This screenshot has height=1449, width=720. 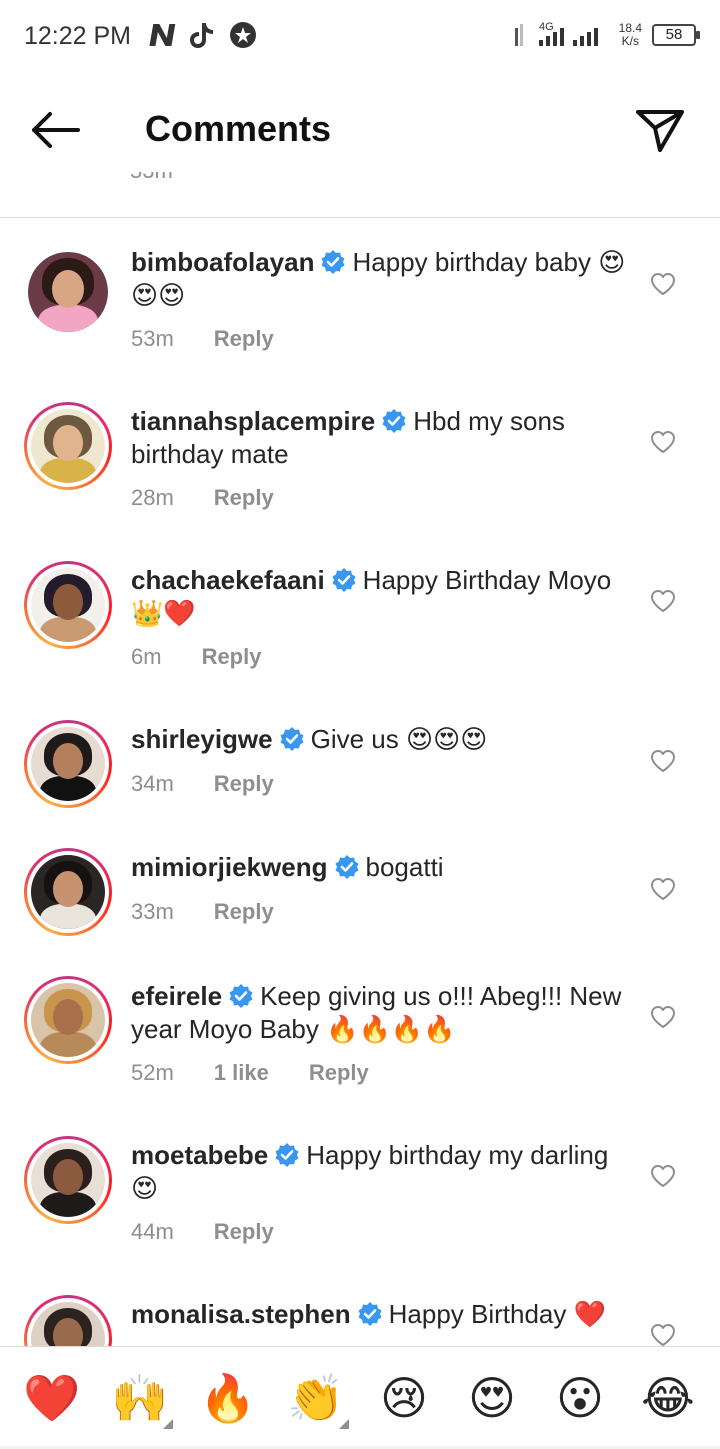 I want to click on open-mouth-emoji: 😮, so click(x=580, y=1398).